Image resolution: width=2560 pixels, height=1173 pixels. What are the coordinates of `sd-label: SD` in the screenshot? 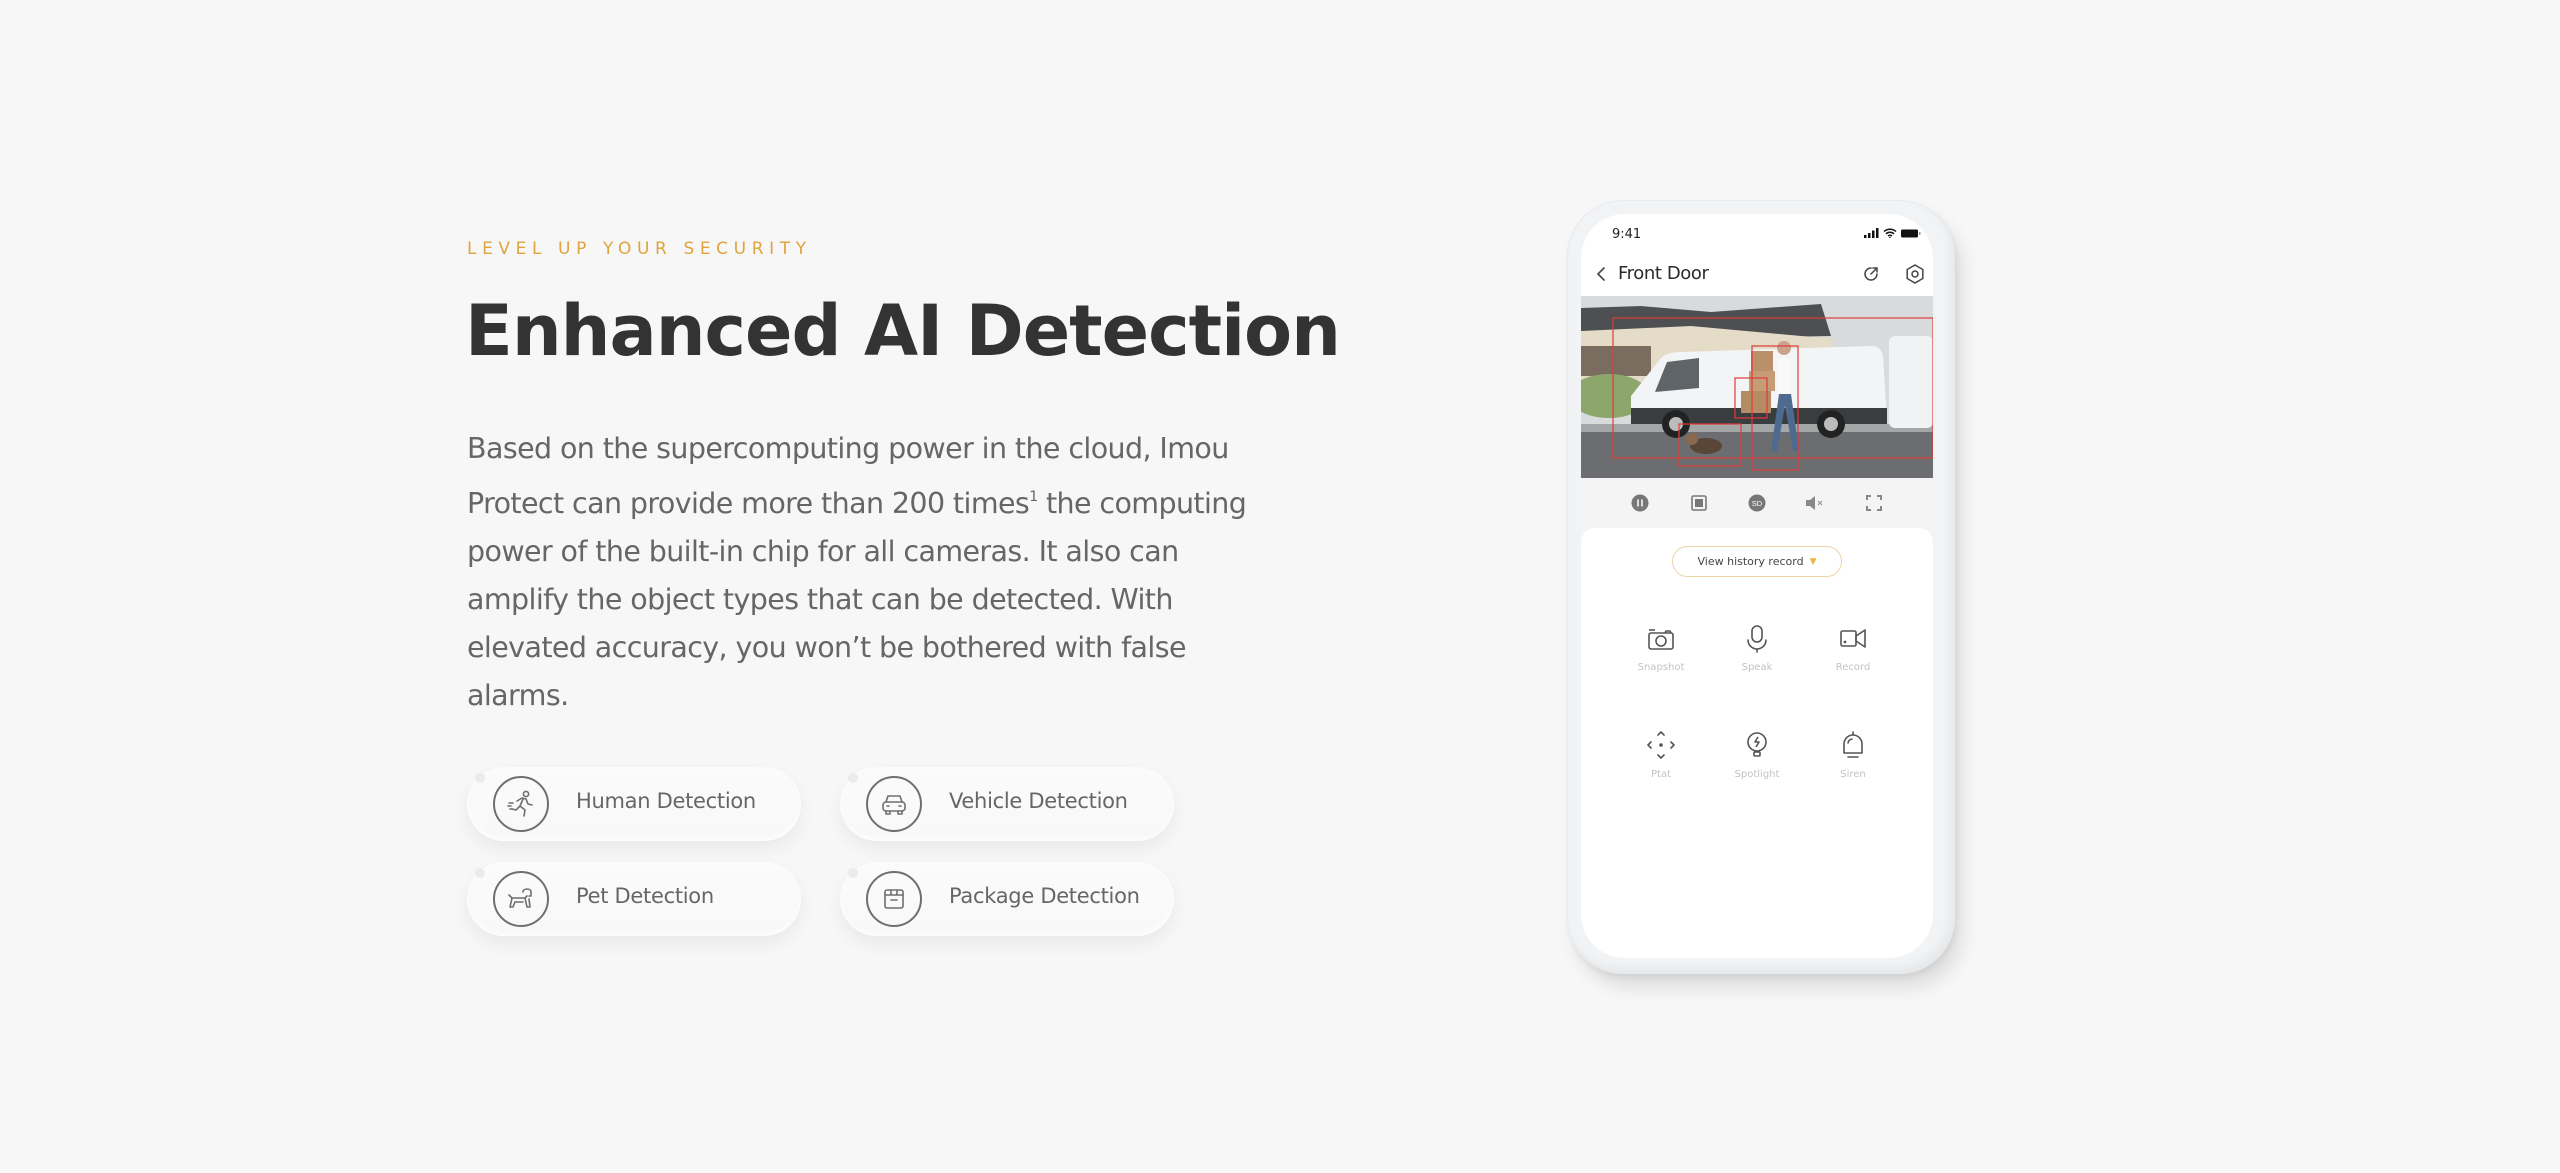 It's located at (1757, 503).